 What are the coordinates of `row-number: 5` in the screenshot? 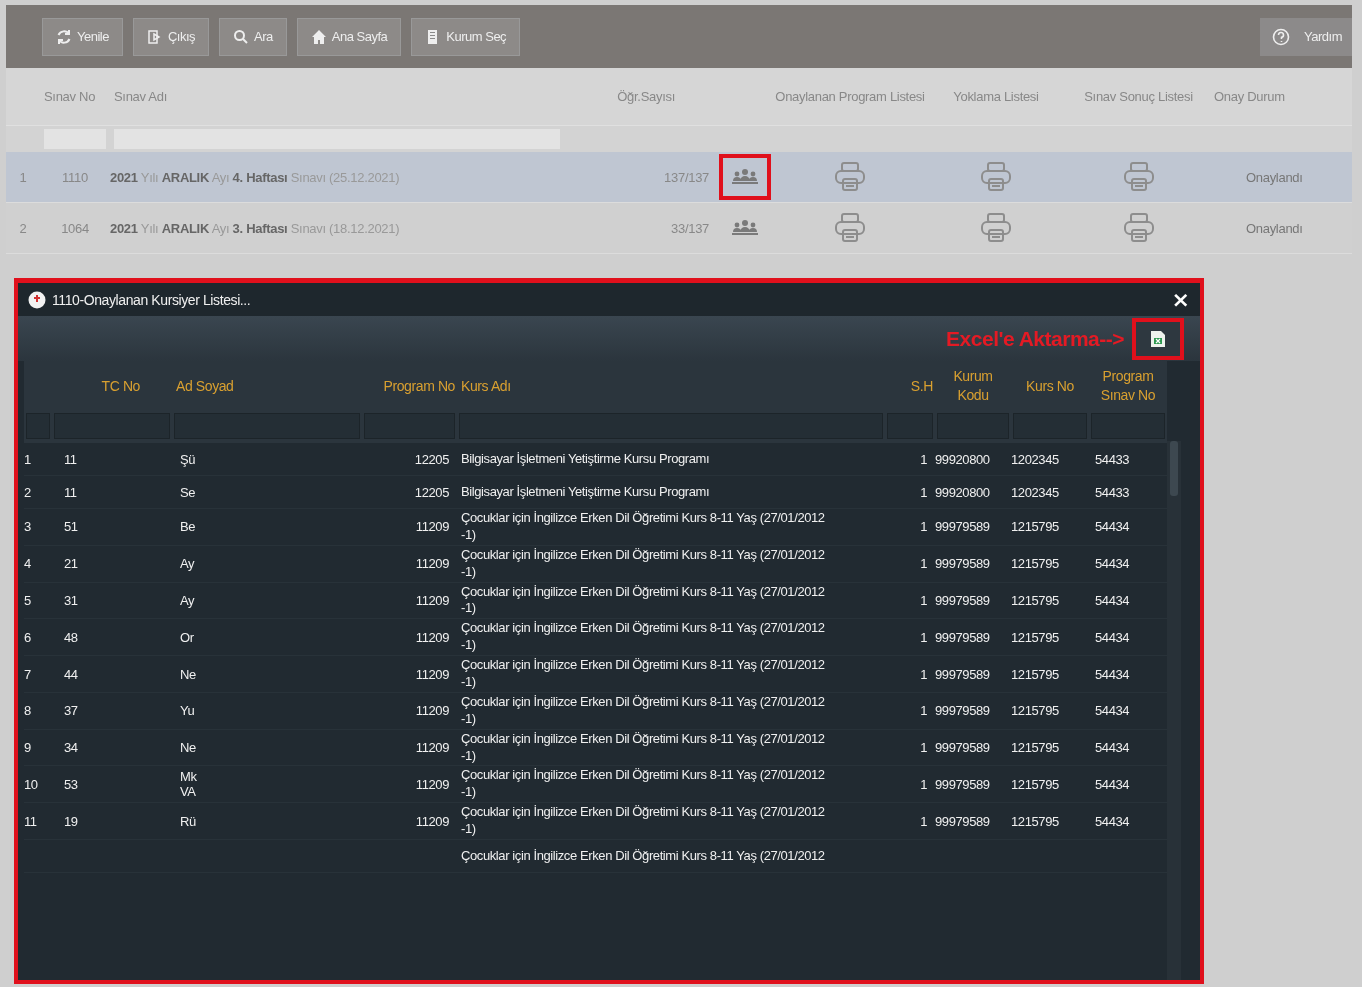 It's located at (28, 600).